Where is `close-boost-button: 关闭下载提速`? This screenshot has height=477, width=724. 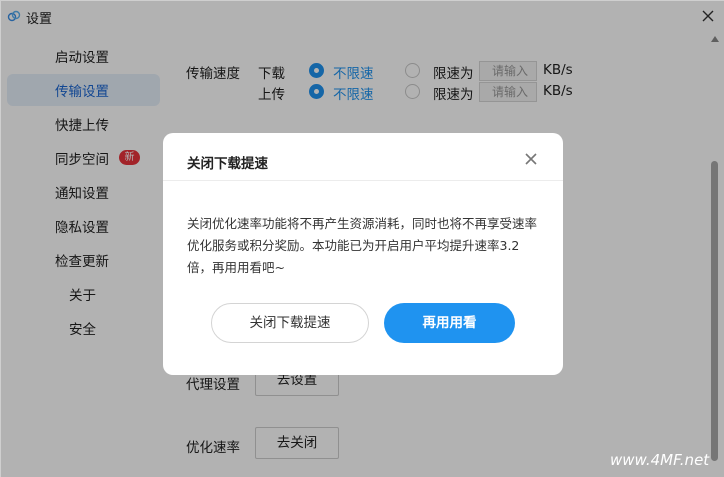
close-boost-button: 关闭下载提速 is located at coordinates (290, 323).